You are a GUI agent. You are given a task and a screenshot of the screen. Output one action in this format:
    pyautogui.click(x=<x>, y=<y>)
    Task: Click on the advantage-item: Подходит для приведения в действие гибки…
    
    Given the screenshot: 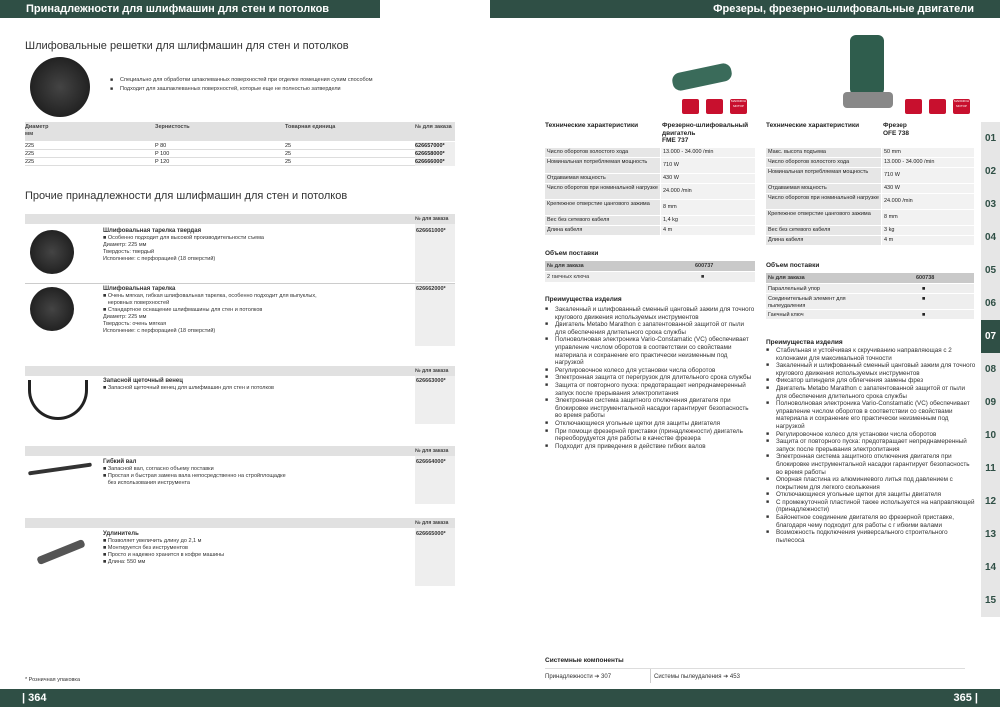 What is the action you would take?
    pyautogui.click(x=650, y=447)
    